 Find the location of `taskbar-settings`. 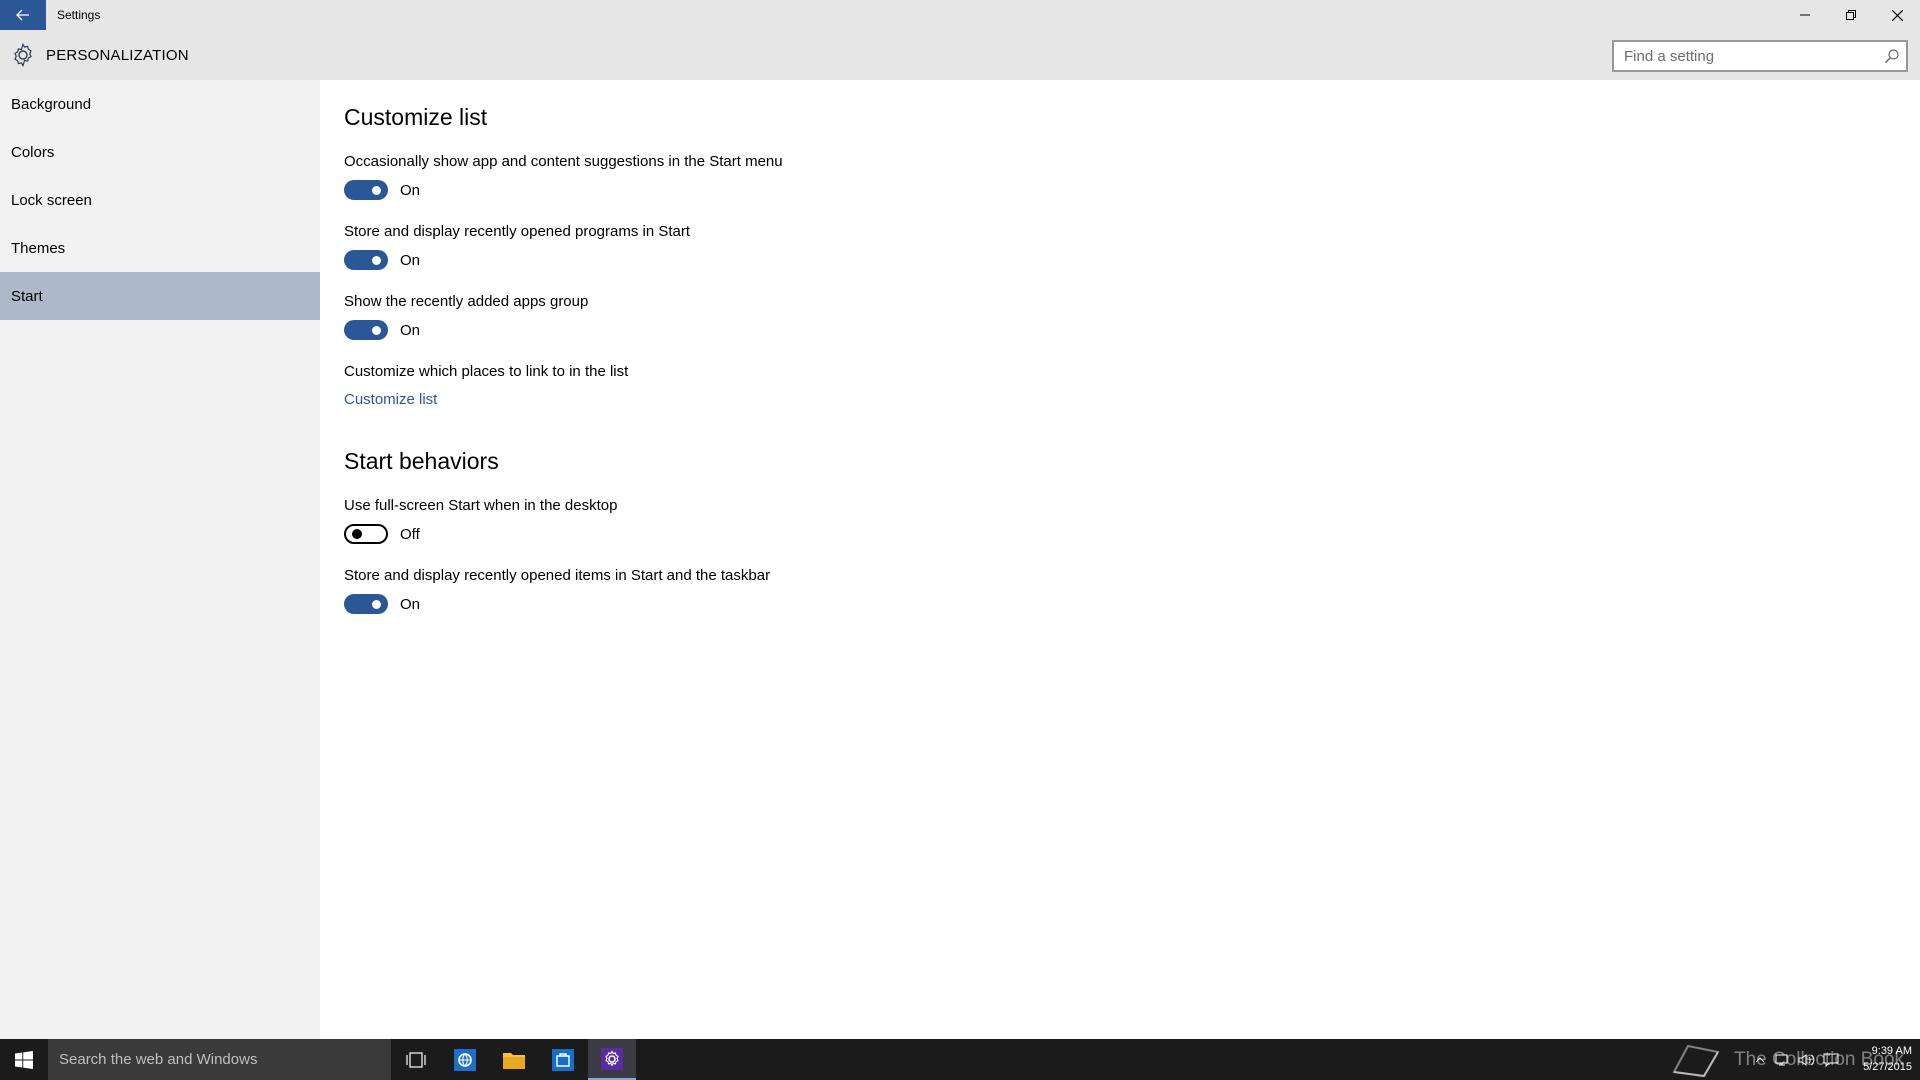

taskbar-settings is located at coordinates (612, 1059).